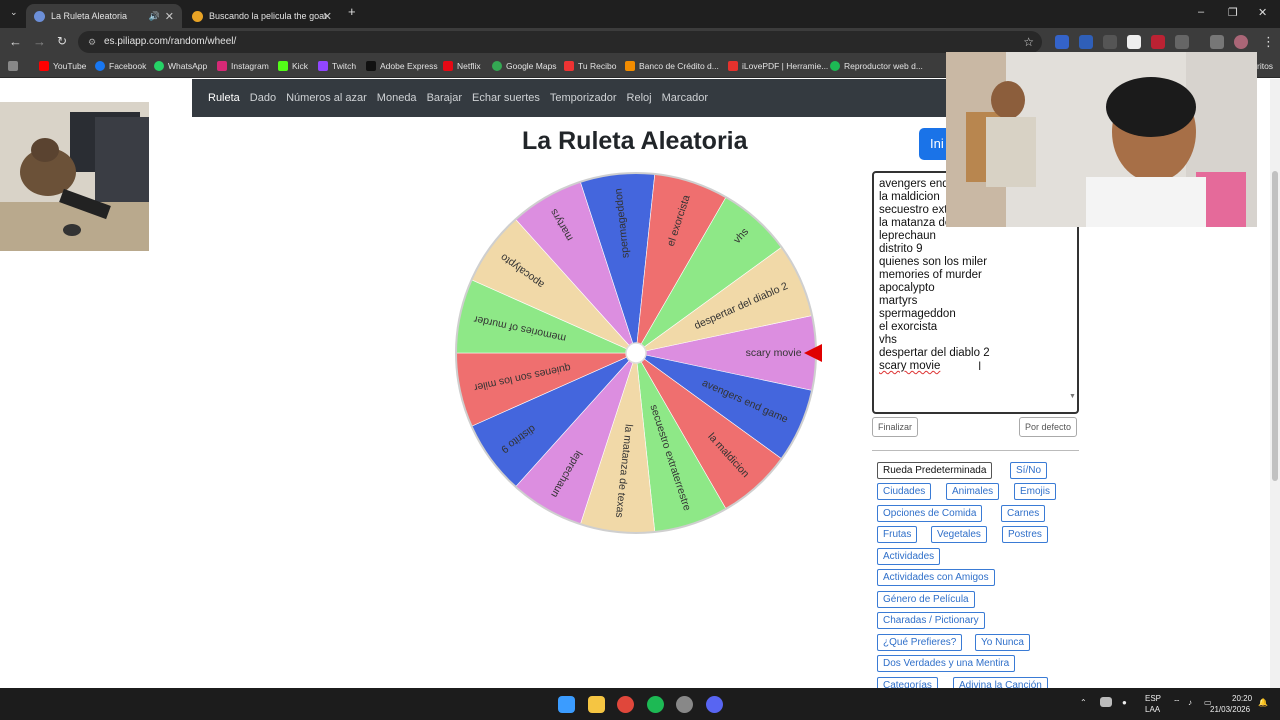 The width and height of the screenshot is (1280, 720). What do you see at coordinates (1035, 491) in the screenshot?
I see `preset-emojis: Emojis` at bounding box center [1035, 491].